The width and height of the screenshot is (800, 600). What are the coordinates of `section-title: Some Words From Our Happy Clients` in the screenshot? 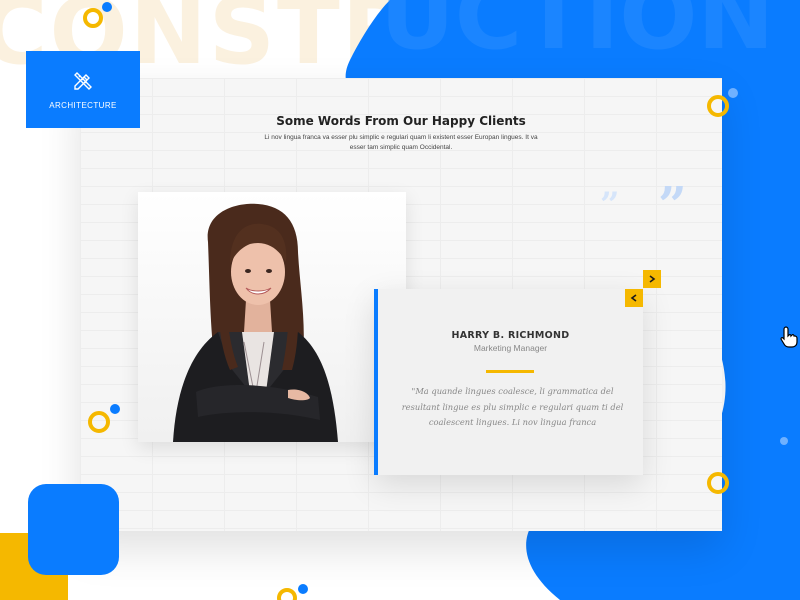 It's located at (401, 121).